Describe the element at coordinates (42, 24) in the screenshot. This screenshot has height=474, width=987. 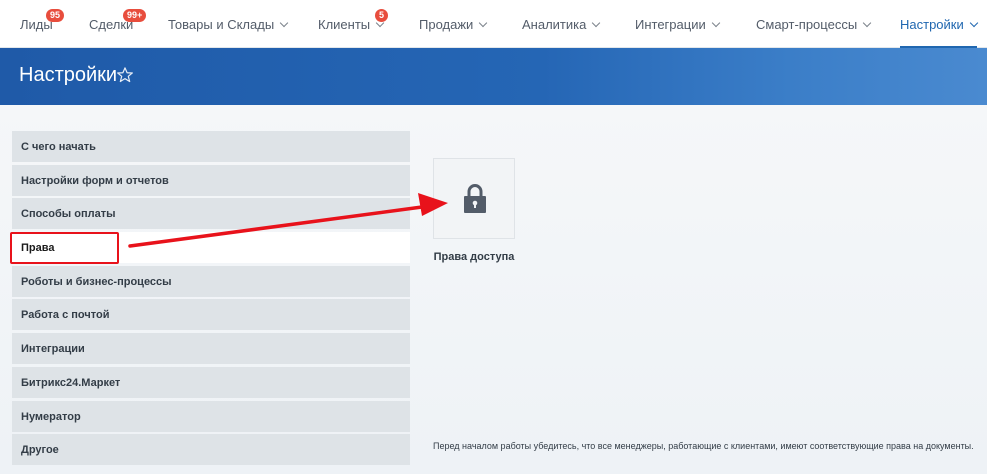
I see `nav-item-leads: Лиды 95` at that location.